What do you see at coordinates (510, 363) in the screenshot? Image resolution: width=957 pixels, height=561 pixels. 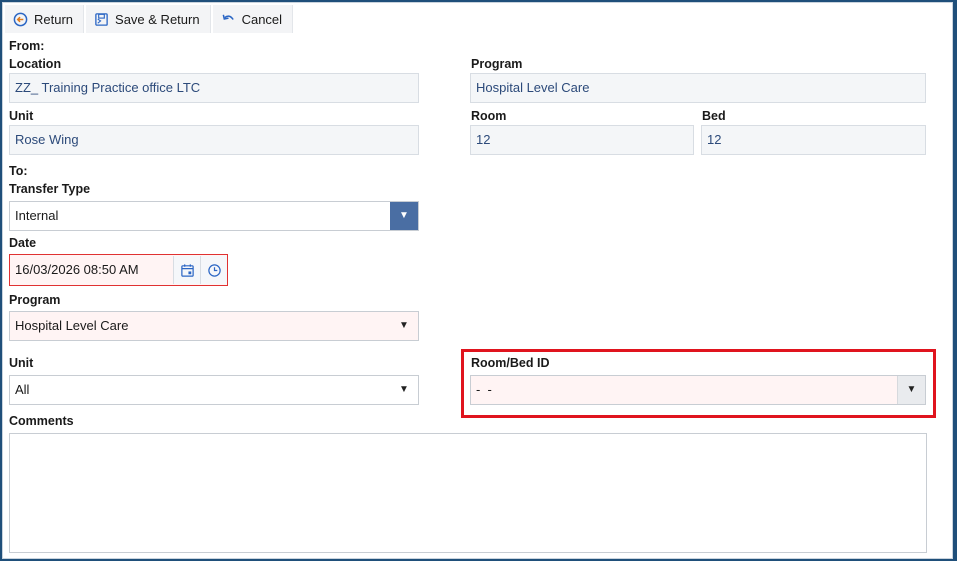 I see `room-bed-label: Room/Bed ID` at bounding box center [510, 363].